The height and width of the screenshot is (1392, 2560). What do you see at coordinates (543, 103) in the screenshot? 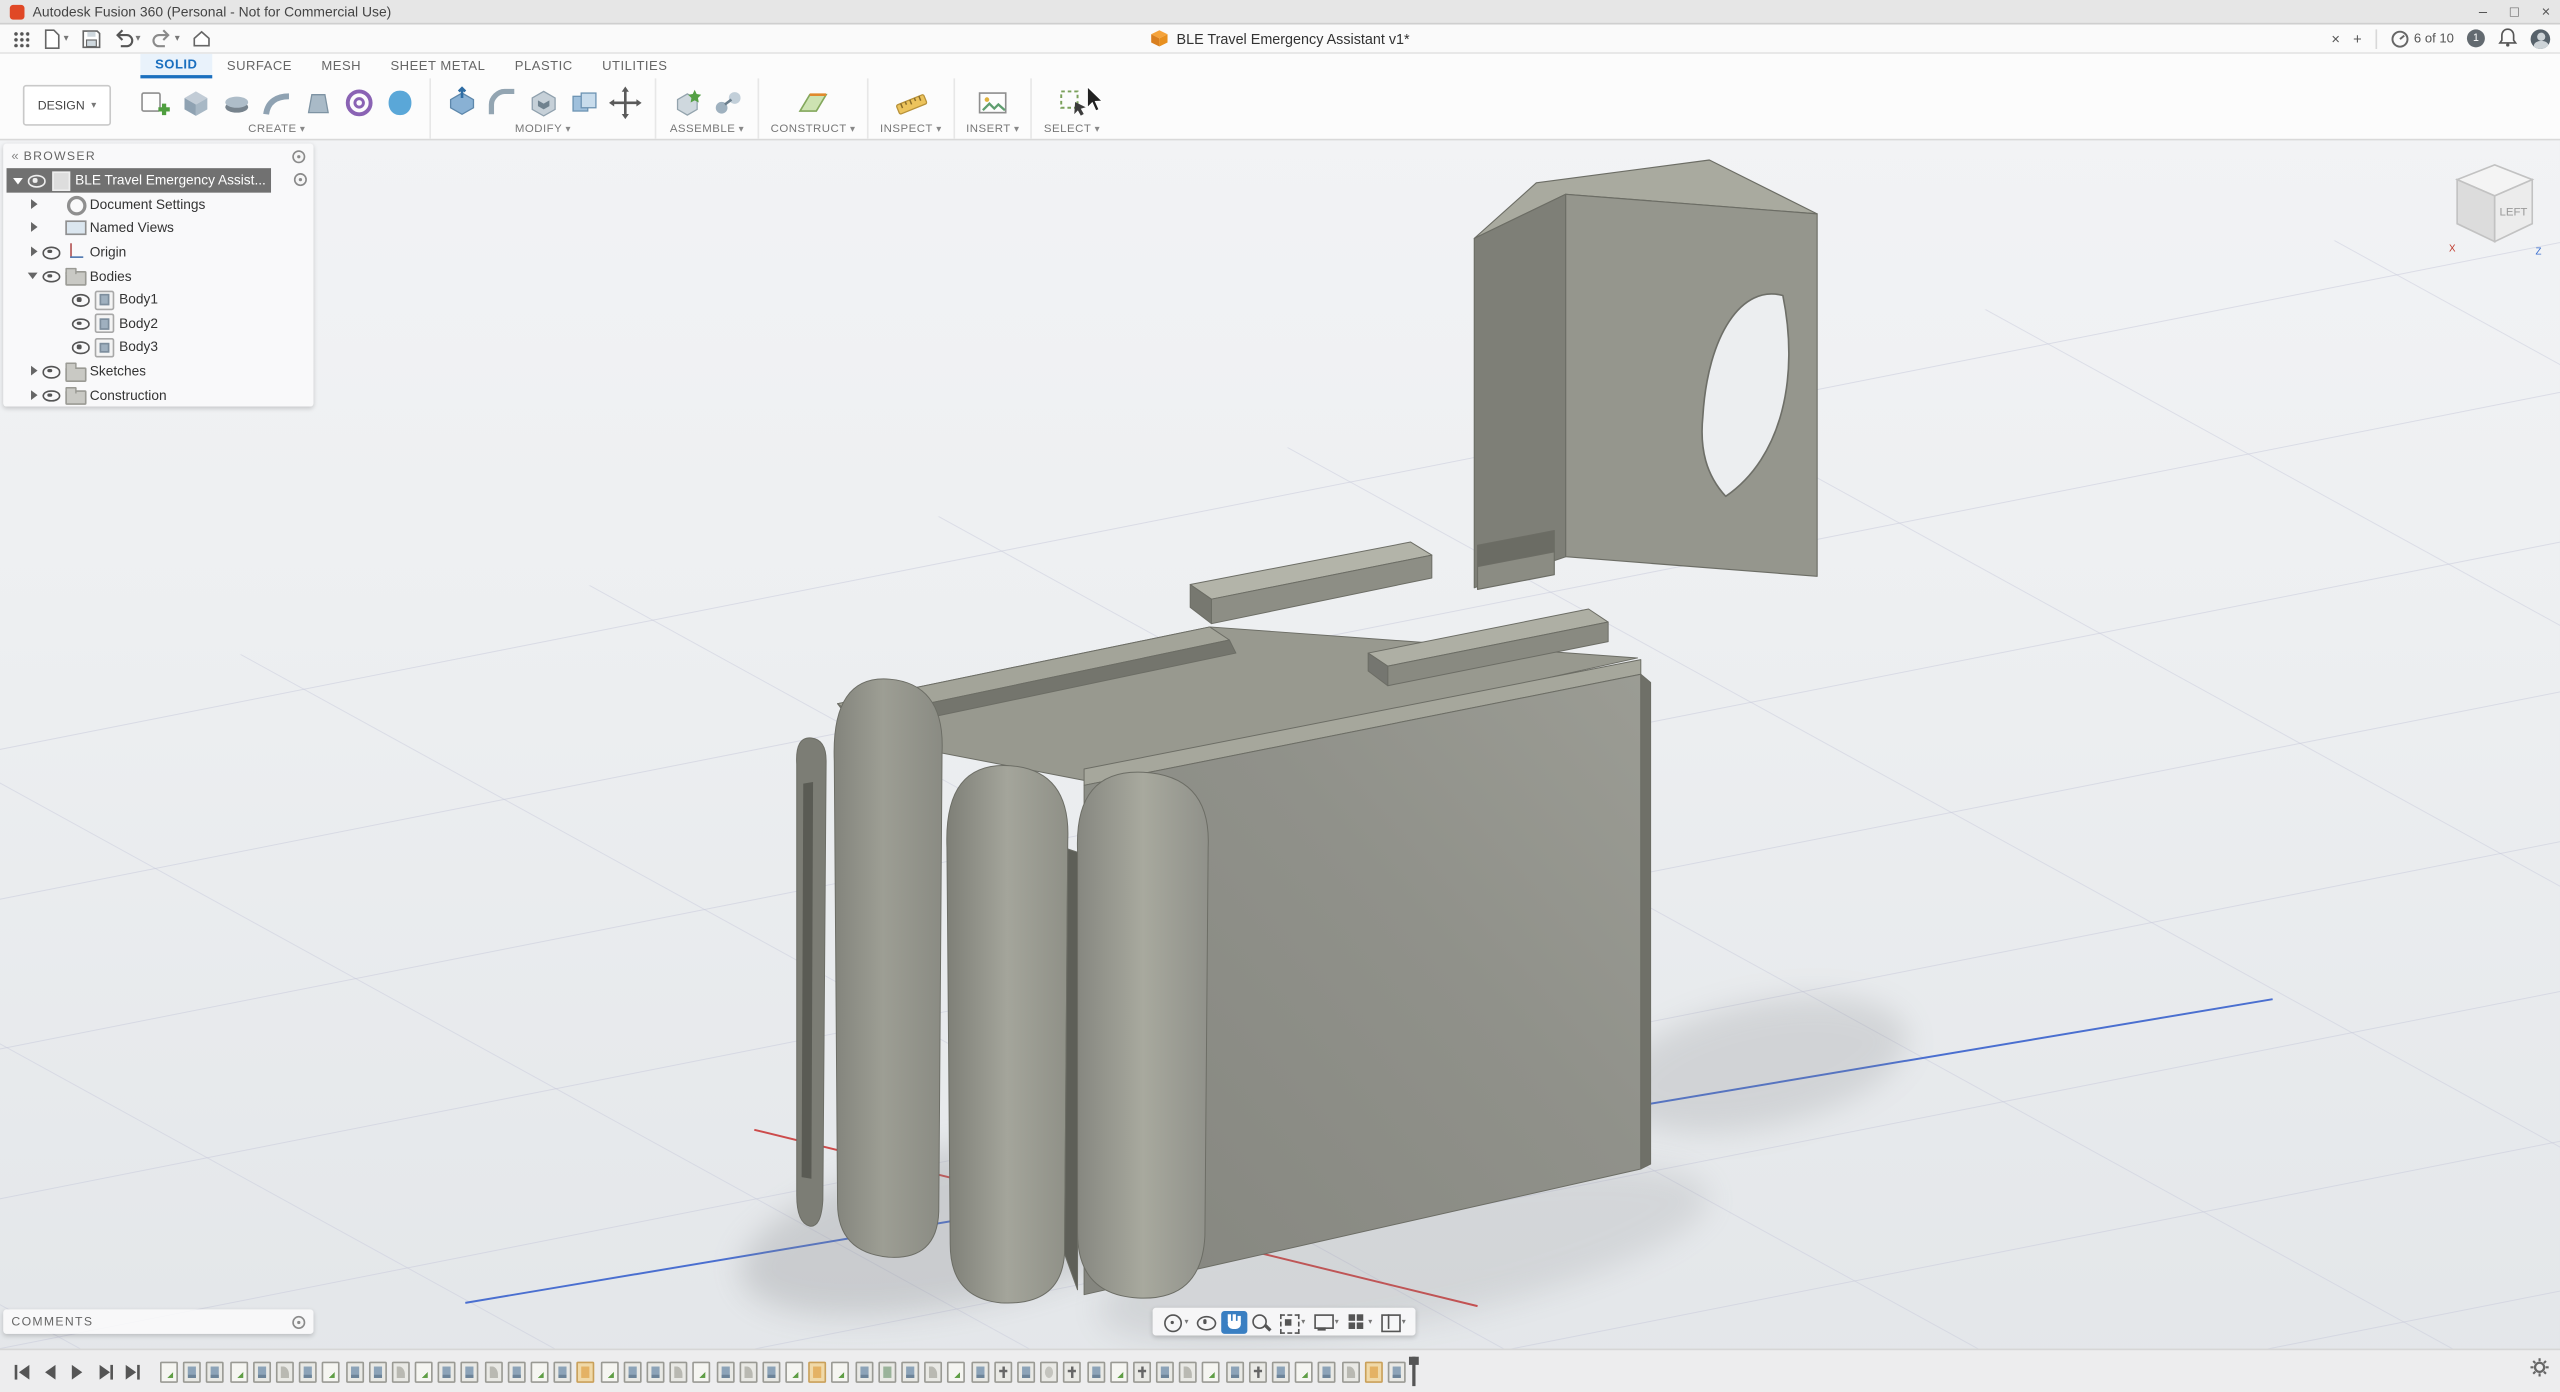
I see `shell-button` at bounding box center [543, 103].